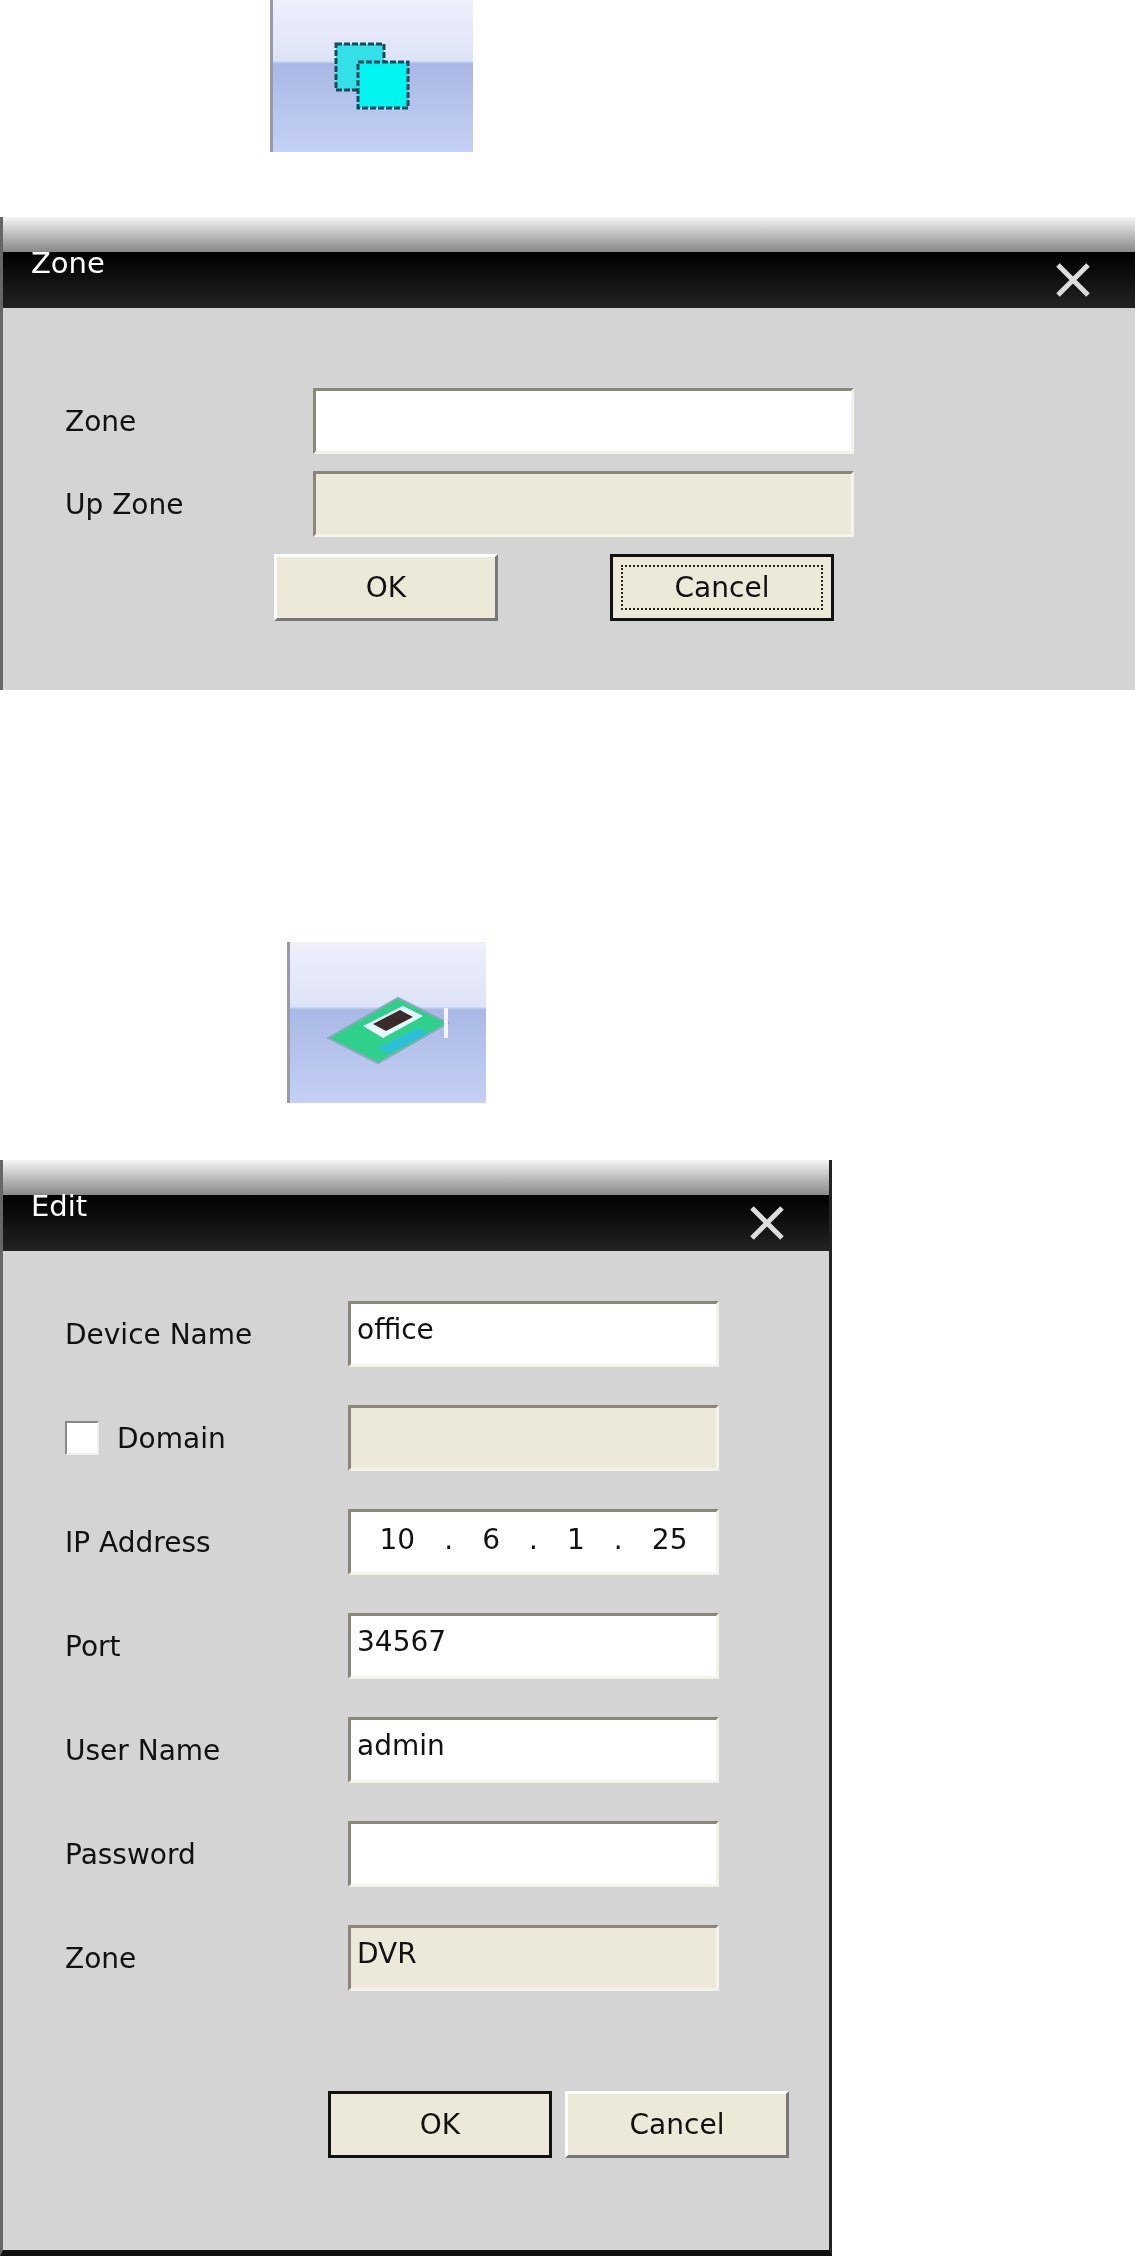 The height and width of the screenshot is (2256, 1135). I want to click on input-field: office, so click(533, 1334).